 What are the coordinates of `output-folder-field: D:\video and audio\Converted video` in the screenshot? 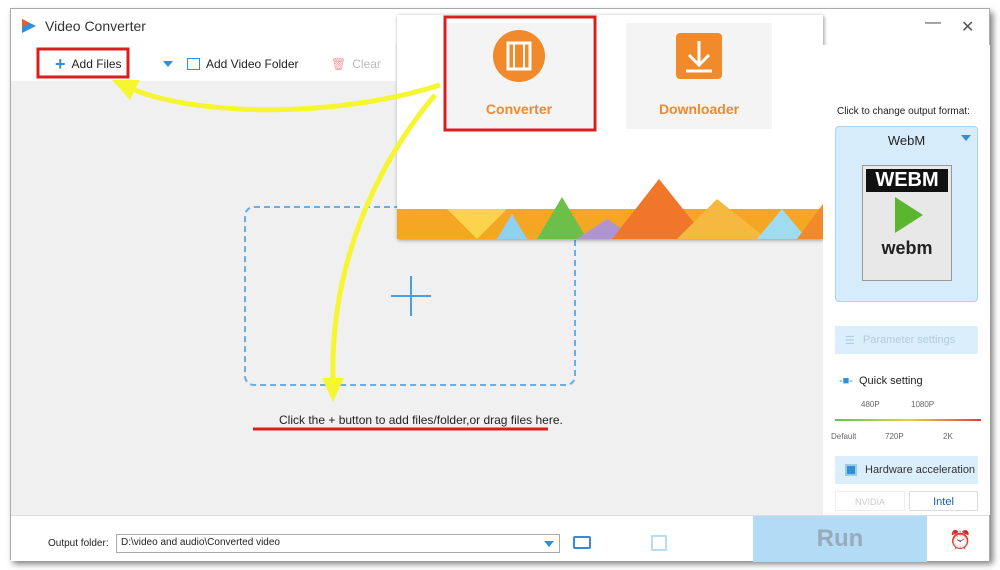 It's located at (338, 543).